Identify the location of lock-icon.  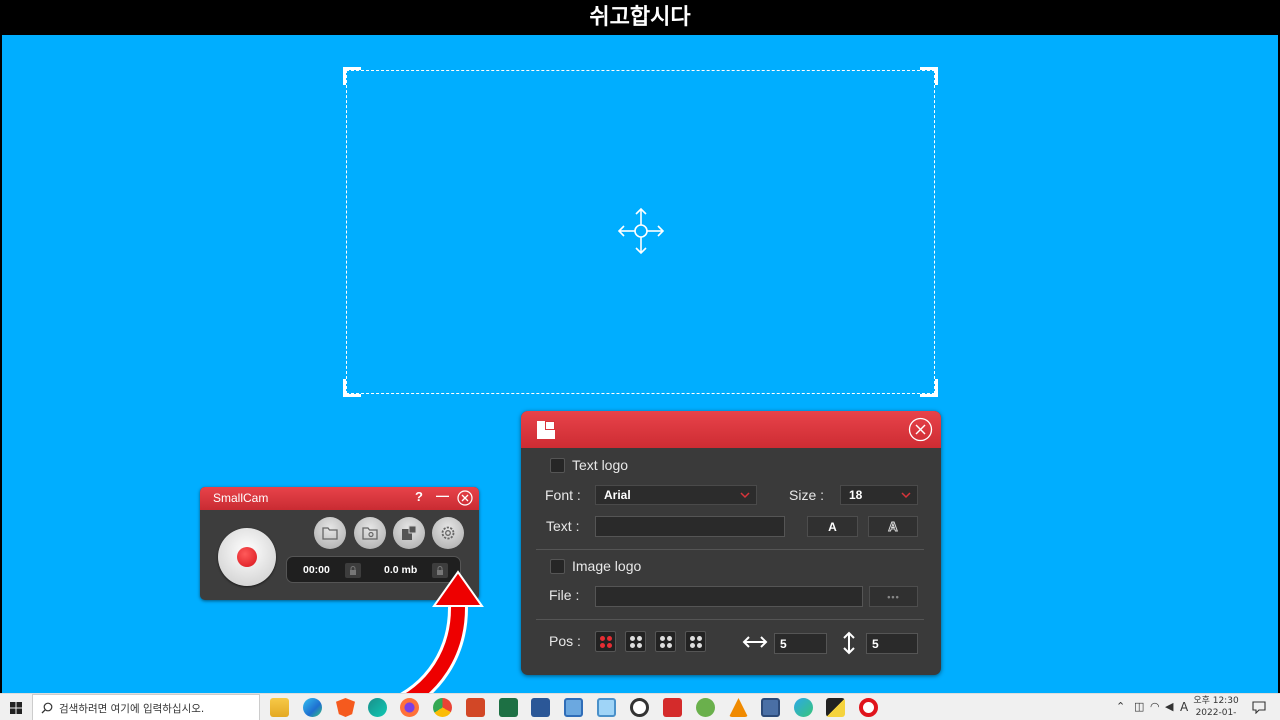
(353, 570).